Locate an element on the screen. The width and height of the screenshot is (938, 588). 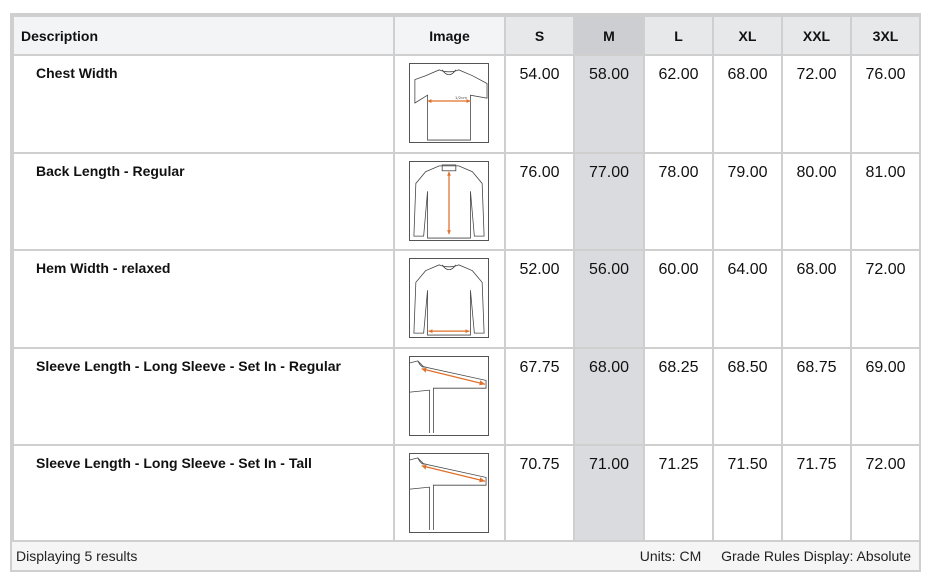
value-cell-l: 62.00 is located at coordinates (678, 104).